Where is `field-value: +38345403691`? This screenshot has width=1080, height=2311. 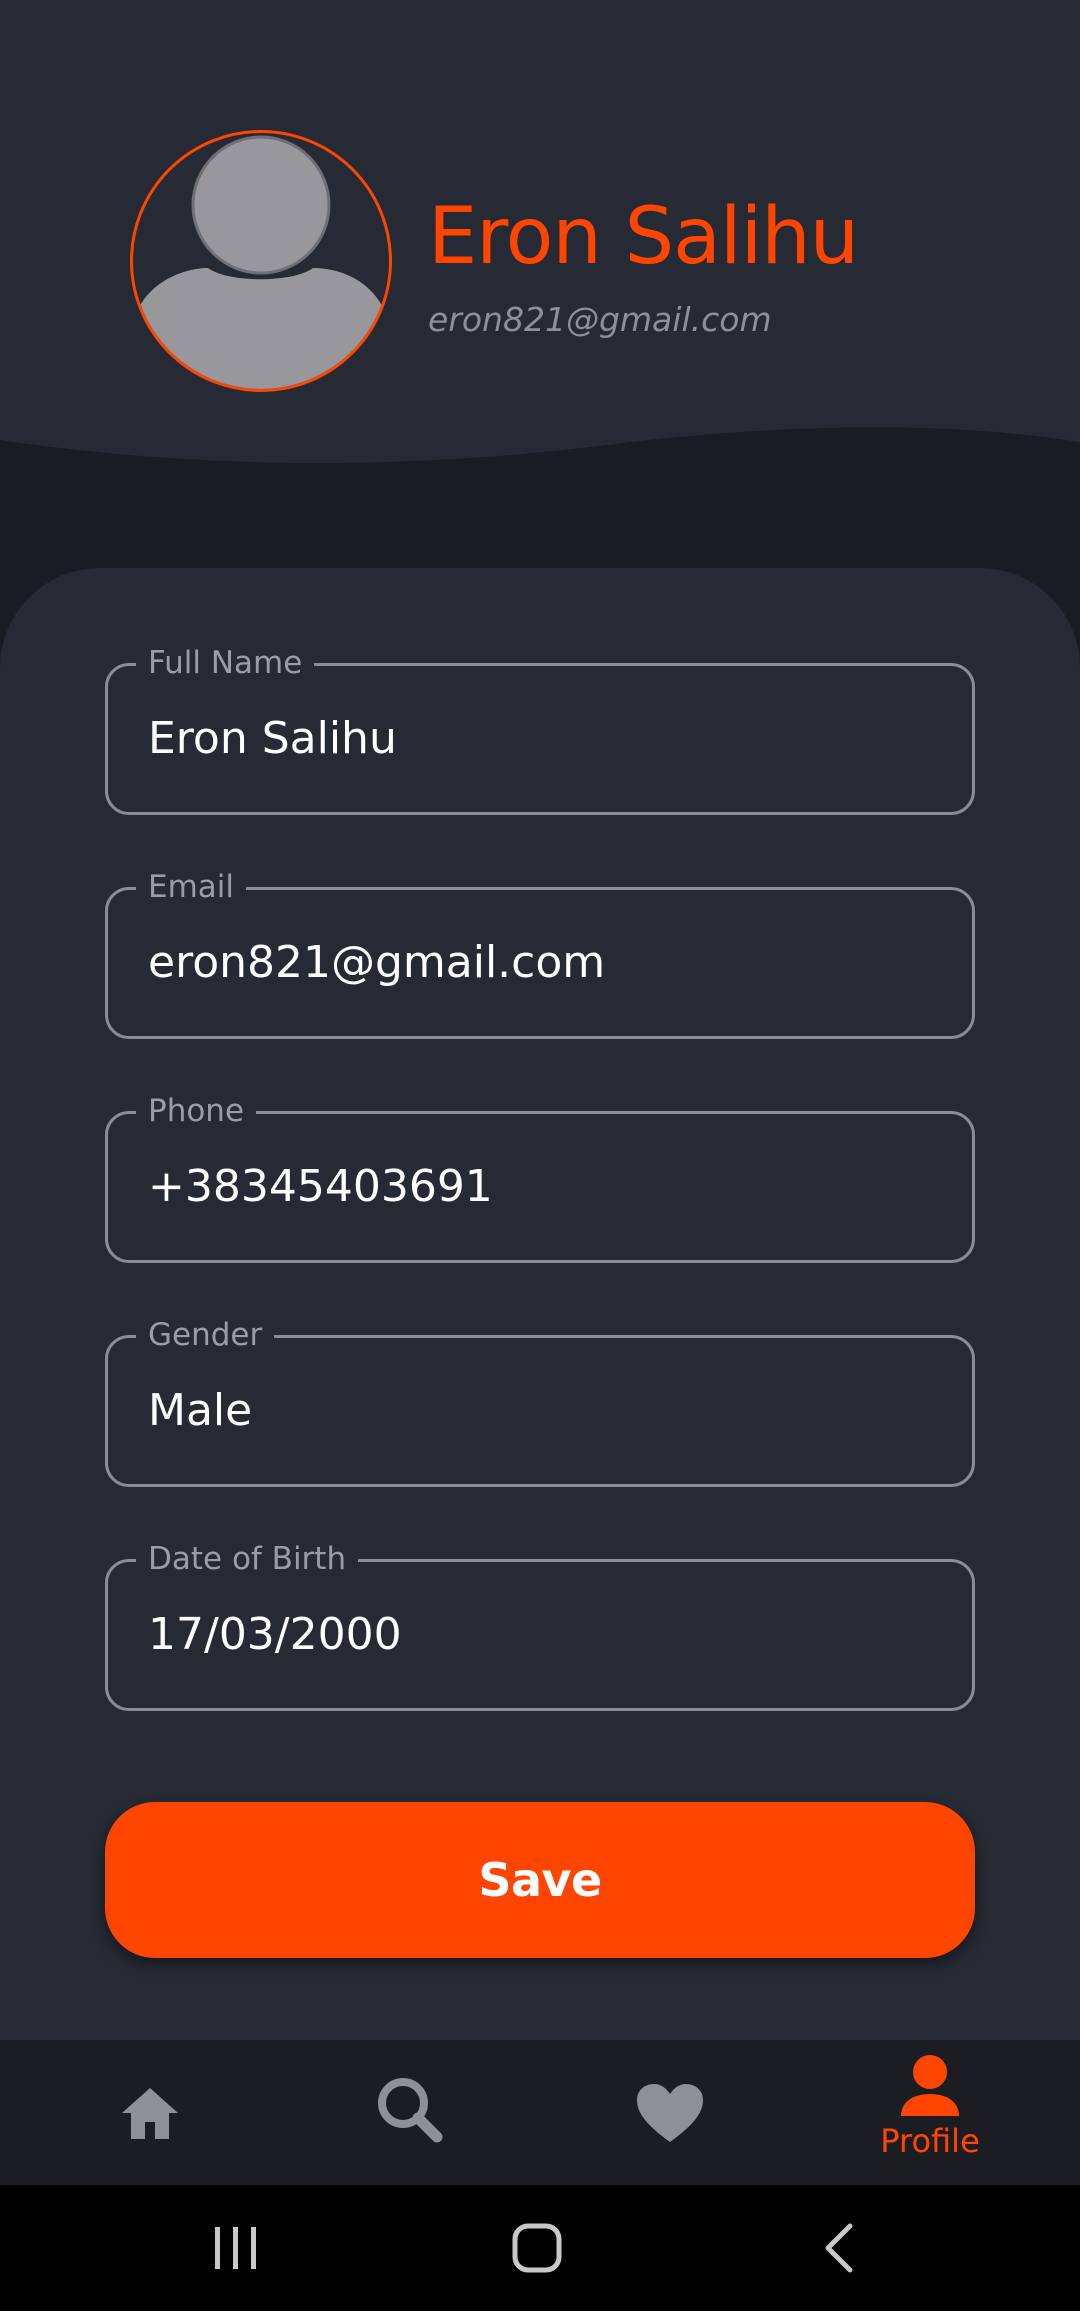
field-value: +38345403691 is located at coordinates (320, 1186).